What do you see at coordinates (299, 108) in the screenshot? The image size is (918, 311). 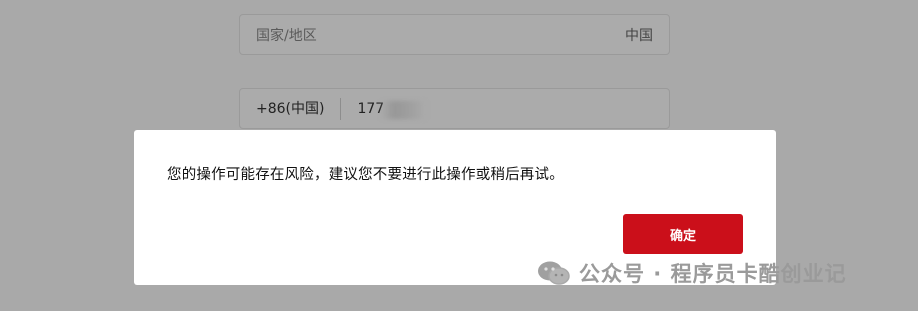 I see `phone-country-code: +86(中国)` at bounding box center [299, 108].